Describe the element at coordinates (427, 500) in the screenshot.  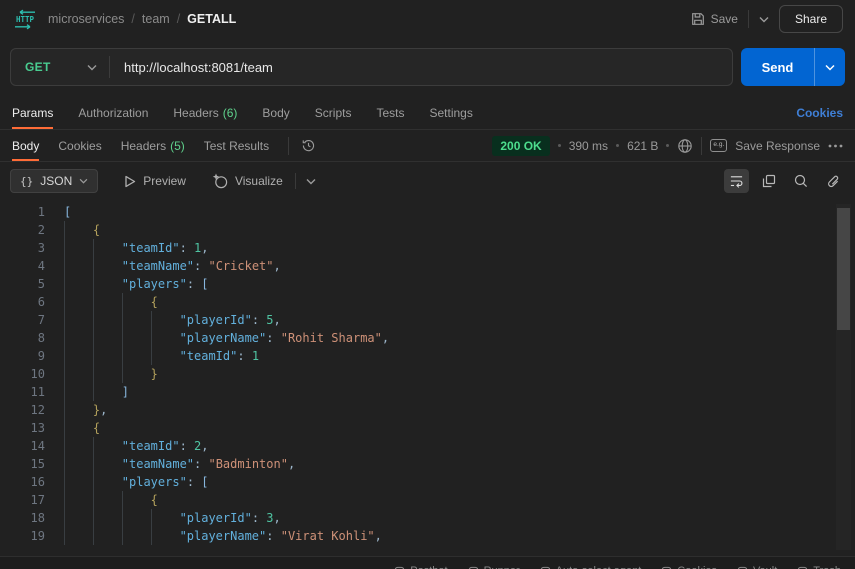
I see `code-line-17: 17{` at that location.